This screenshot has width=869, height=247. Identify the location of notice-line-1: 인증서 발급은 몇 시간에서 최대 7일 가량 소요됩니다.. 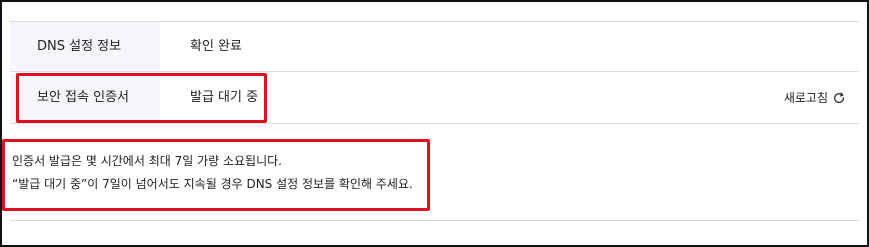
(147, 161).